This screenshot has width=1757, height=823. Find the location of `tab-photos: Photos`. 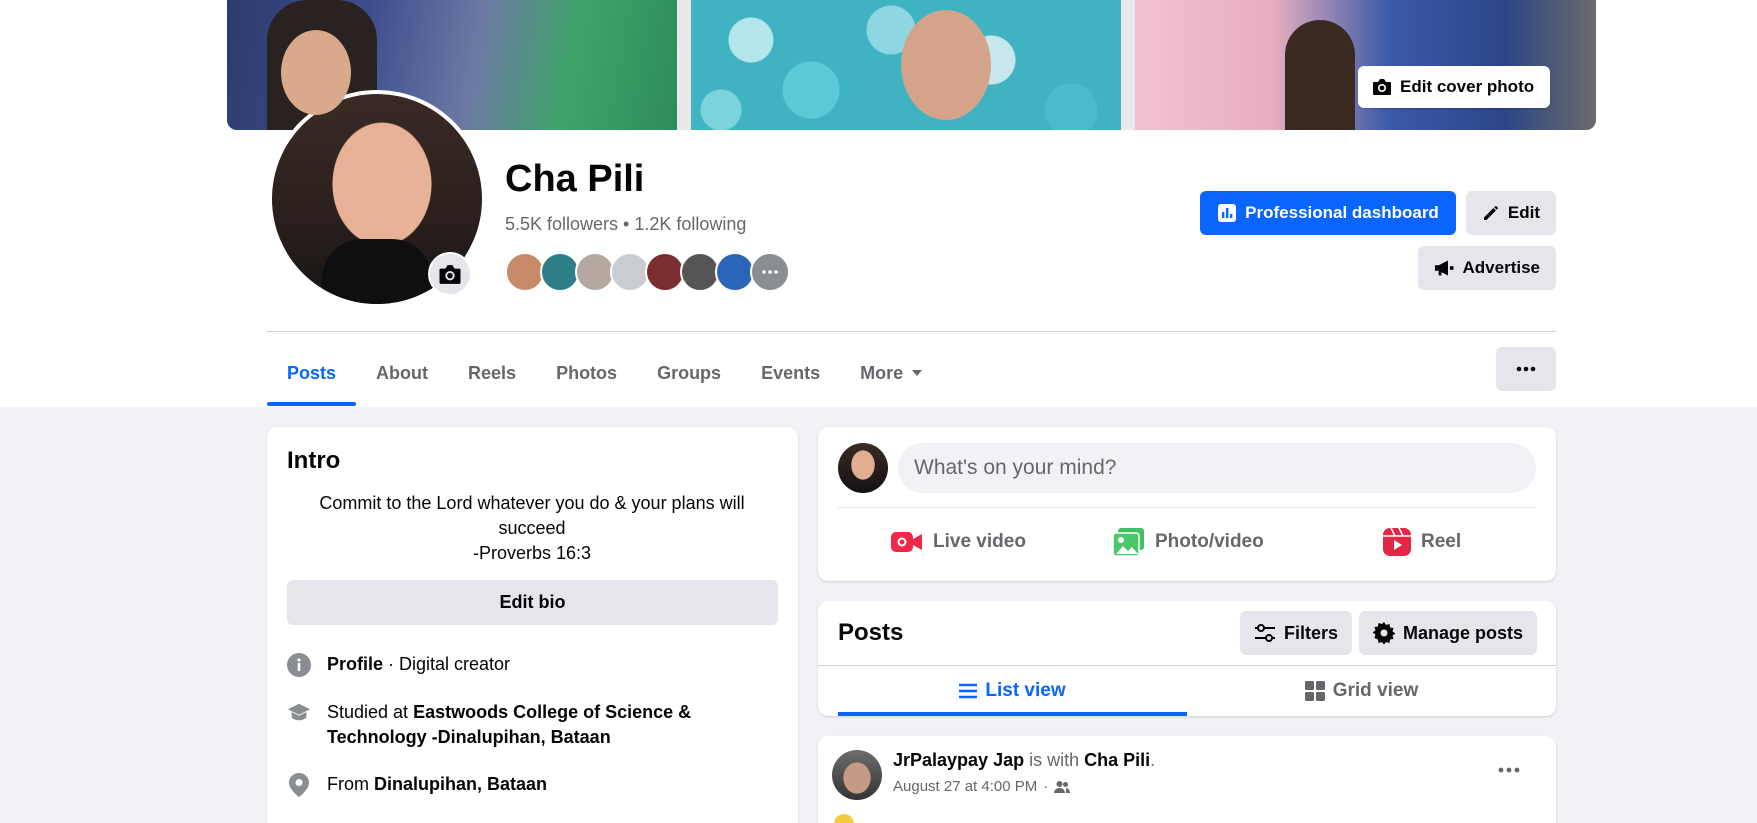

tab-photos: Photos is located at coordinates (586, 373).